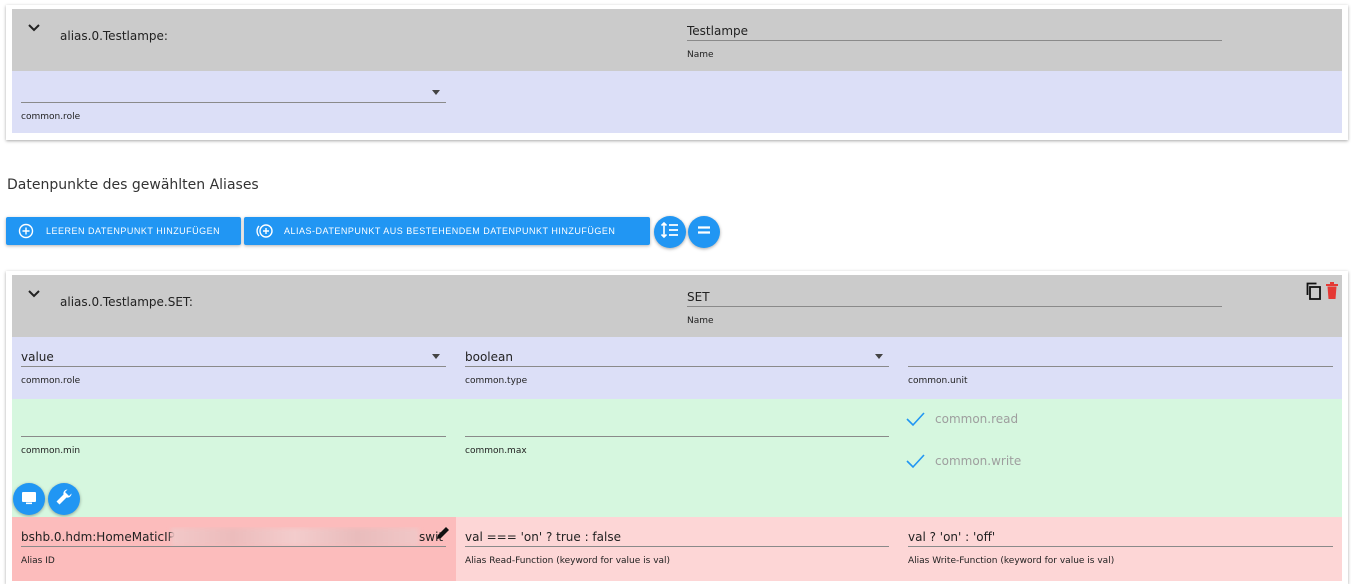 The image size is (1351, 584). I want to click on section-title: Datenpunkte des gewählten Aliases, so click(133, 185).